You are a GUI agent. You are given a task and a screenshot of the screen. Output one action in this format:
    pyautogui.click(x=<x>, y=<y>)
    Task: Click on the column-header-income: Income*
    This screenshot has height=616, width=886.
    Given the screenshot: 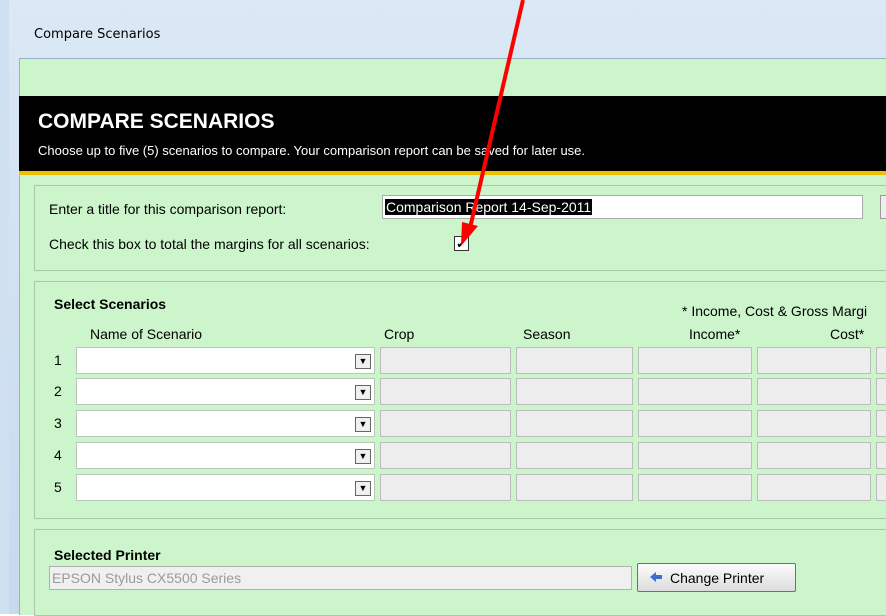 What is the action you would take?
    pyautogui.click(x=715, y=334)
    